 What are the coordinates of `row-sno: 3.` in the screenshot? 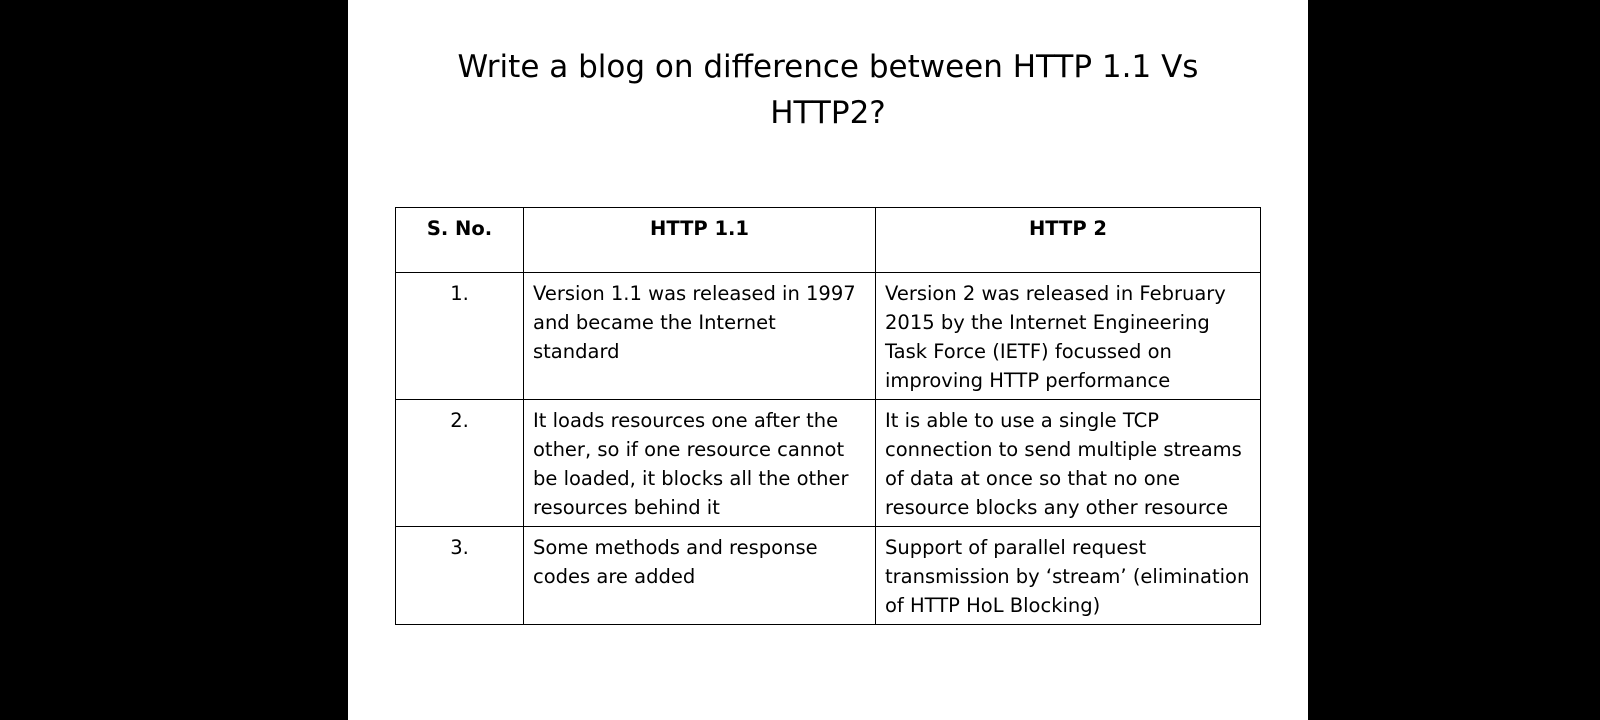 It's located at (459, 575).